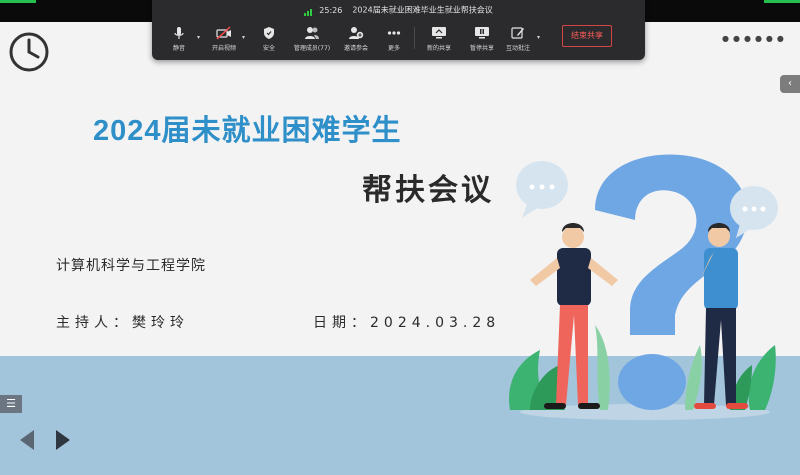 This screenshot has width=800, height=475. What do you see at coordinates (517, 48) in the screenshot?
I see `annotate-label: 互动批注` at bounding box center [517, 48].